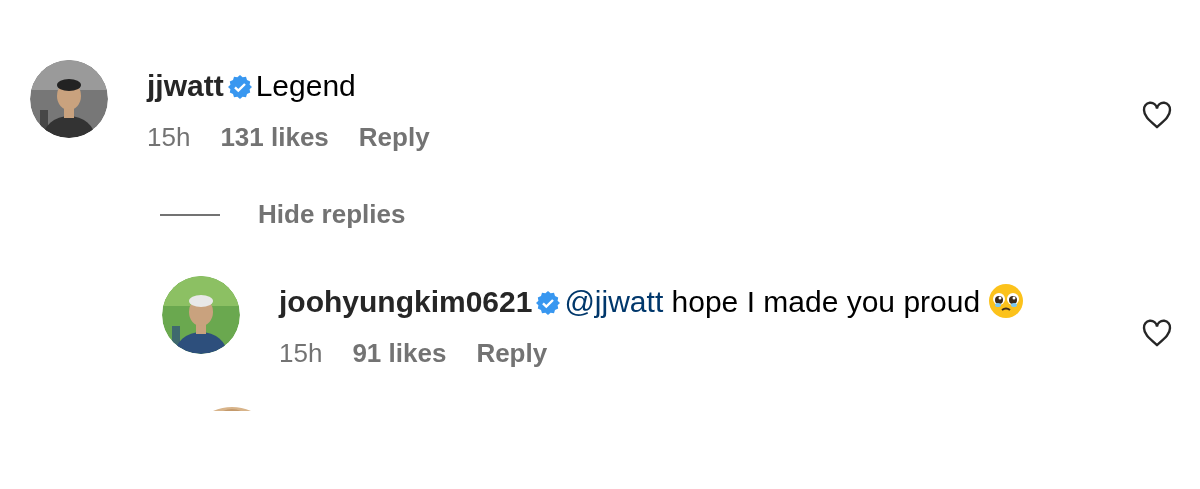  Describe the element at coordinates (274, 137) in the screenshot. I see `likes-link: 131 likes` at that location.